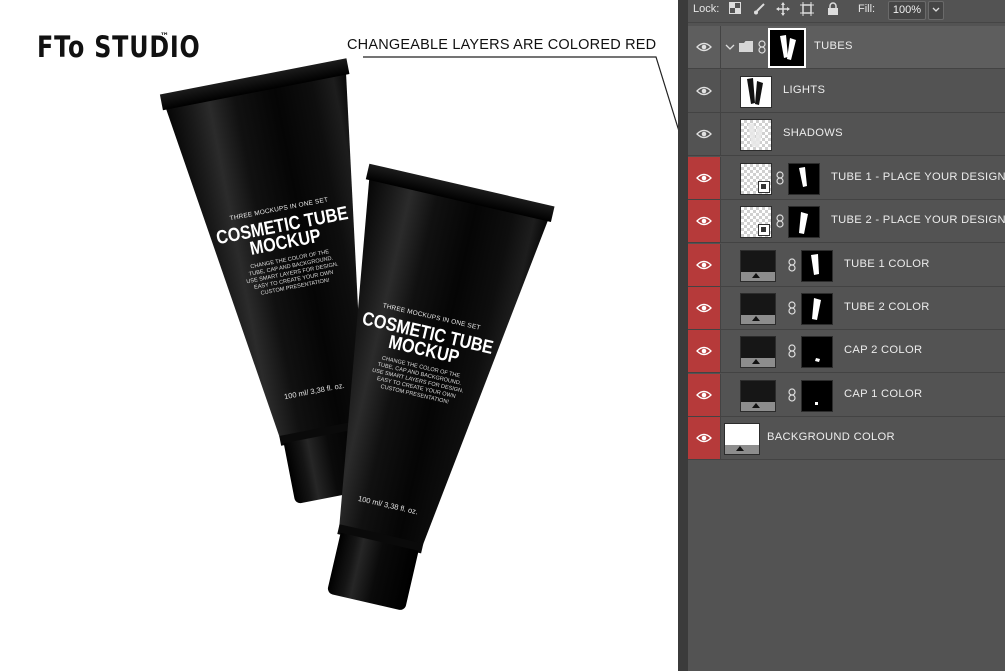 This screenshot has height=671, width=1005. What do you see at coordinates (833, 46) in the screenshot?
I see `layer-name: TUBES` at bounding box center [833, 46].